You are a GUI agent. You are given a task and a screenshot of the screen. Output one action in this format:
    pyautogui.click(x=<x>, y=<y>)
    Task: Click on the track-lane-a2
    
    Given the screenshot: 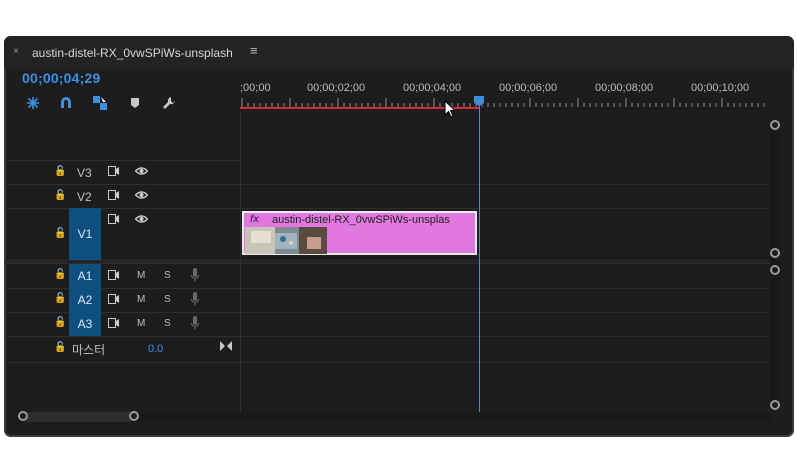 What is the action you would take?
    pyautogui.click(x=506, y=300)
    